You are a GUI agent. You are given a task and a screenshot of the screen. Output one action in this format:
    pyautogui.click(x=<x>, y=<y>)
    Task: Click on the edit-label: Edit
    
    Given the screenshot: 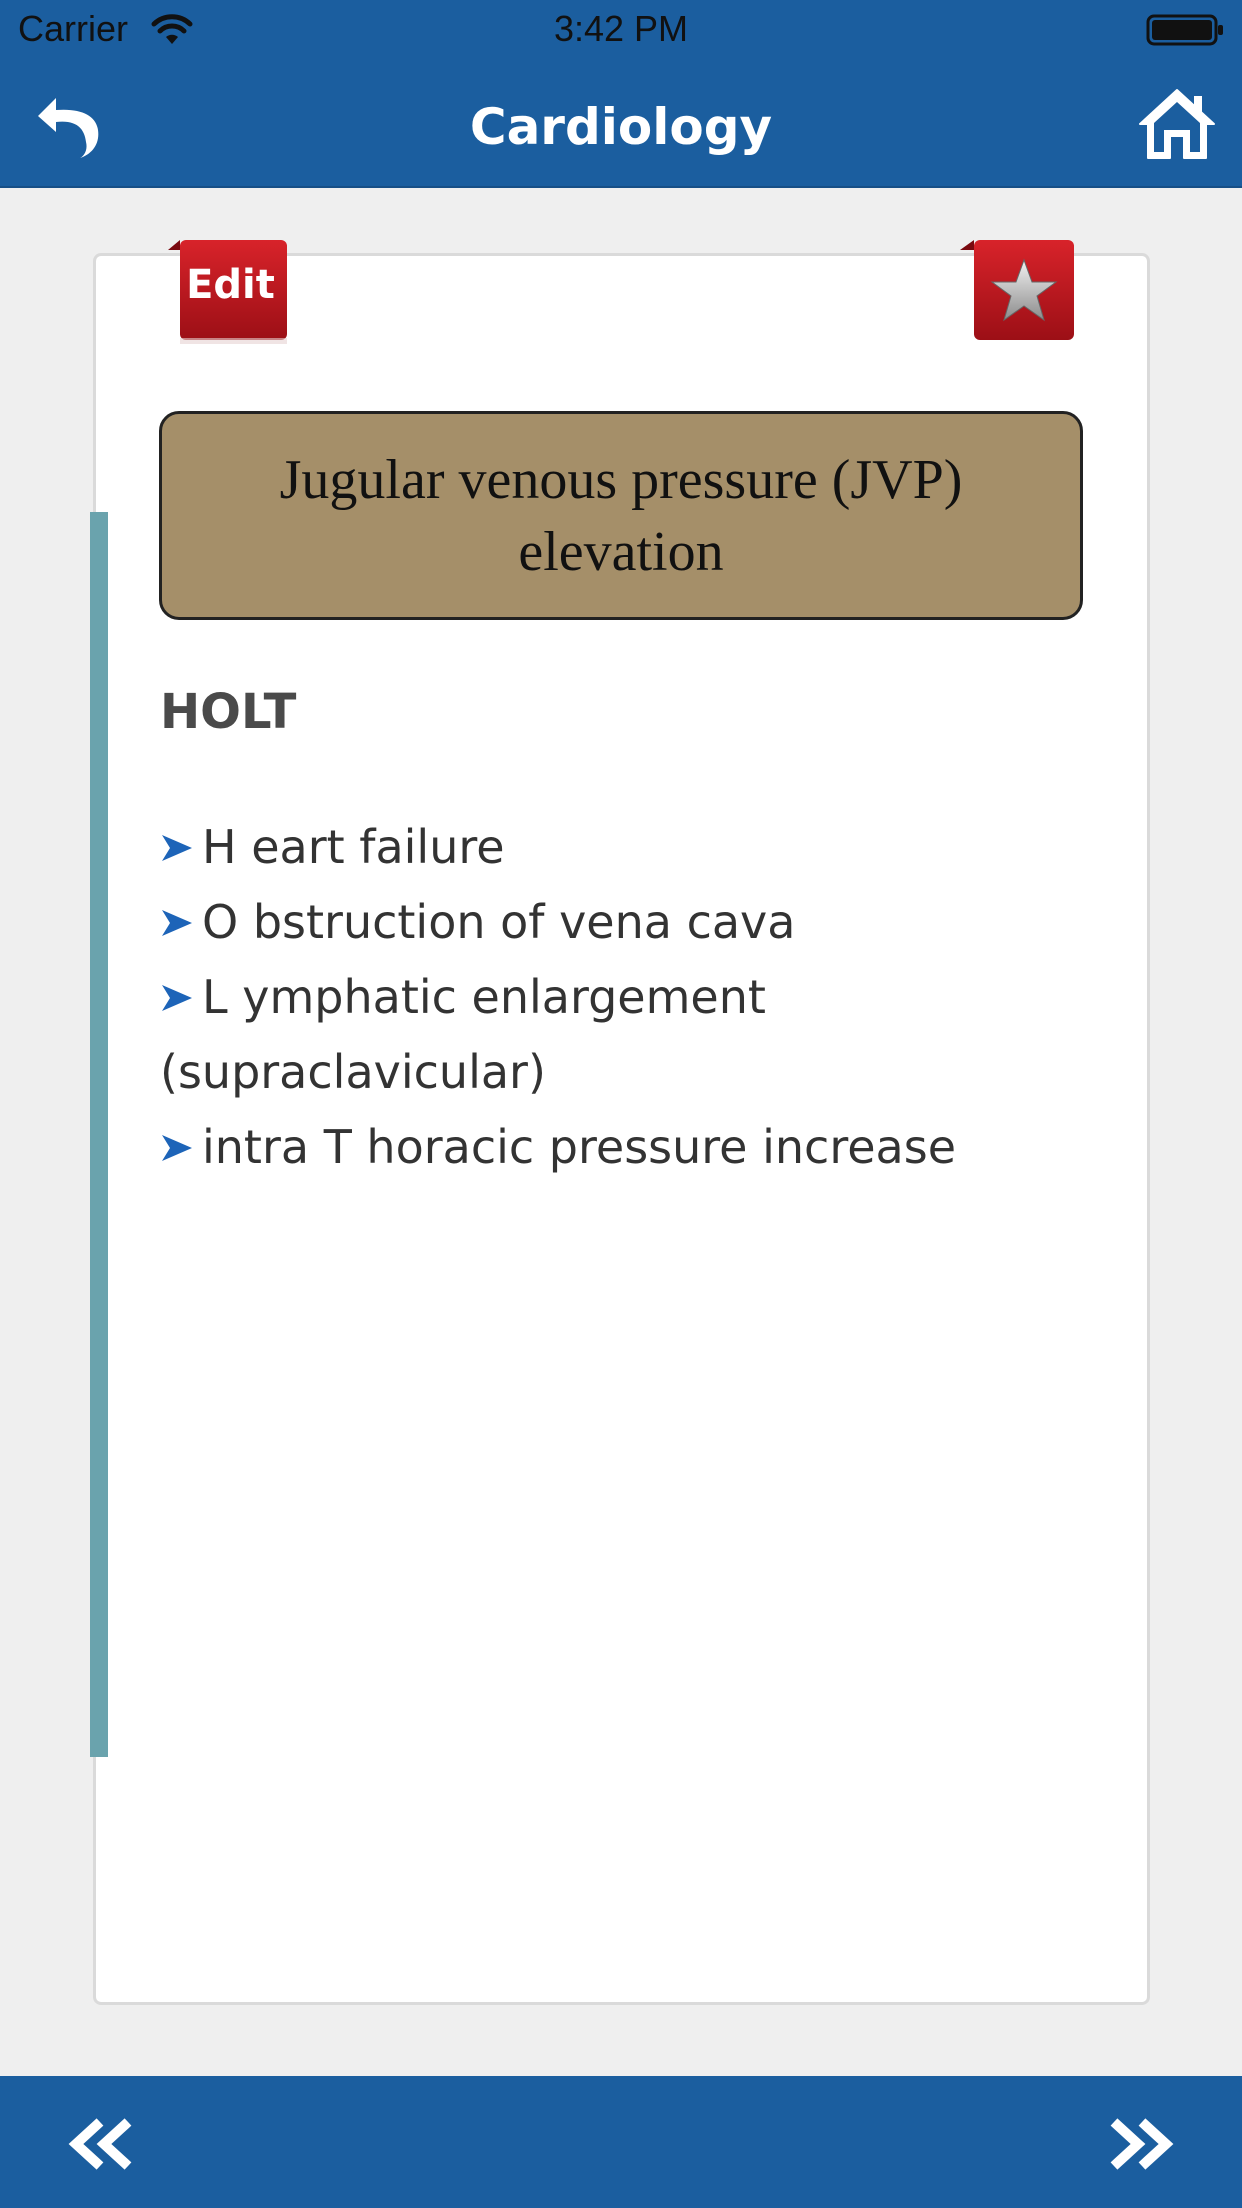 What is the action you would take?
    pyautogui.click(x=230, y=285)
    